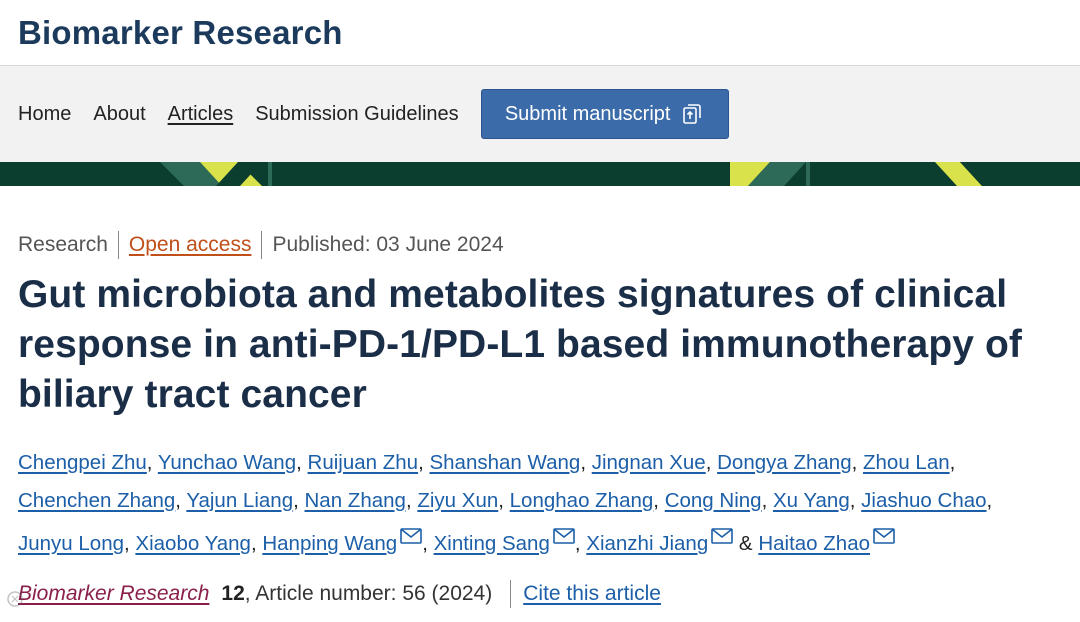 The height and width of the screenshot is (622, 1080). Describe the element at coordinates (492, 543) in the screenshot. I see `author-link: Xinting Sang` at that location.